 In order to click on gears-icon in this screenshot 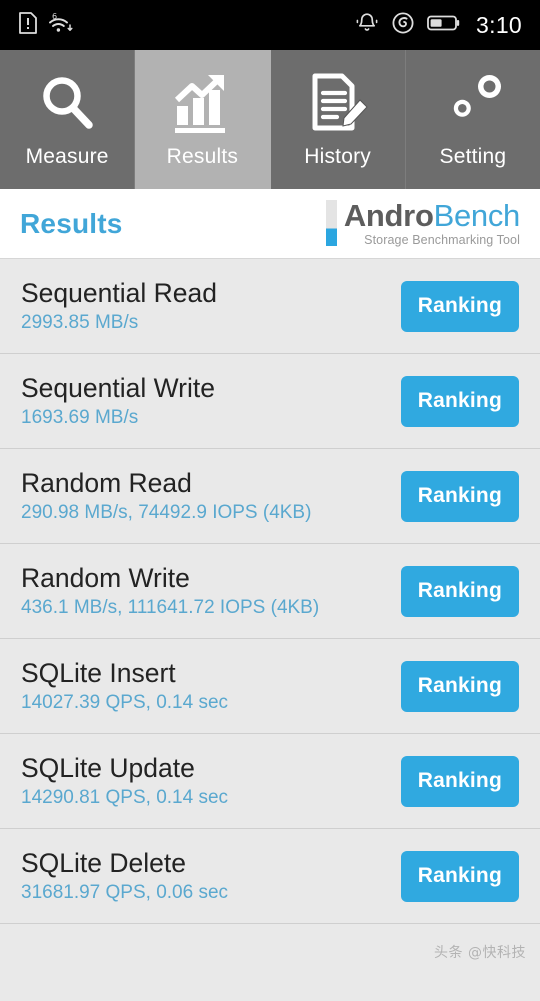, I will do `click(473, 102)`.